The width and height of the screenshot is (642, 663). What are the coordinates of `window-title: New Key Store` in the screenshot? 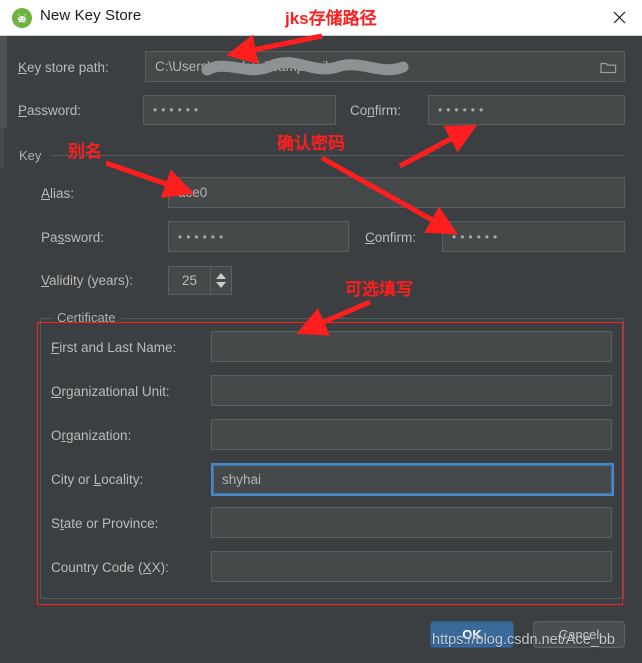 It's located at (91, 15).